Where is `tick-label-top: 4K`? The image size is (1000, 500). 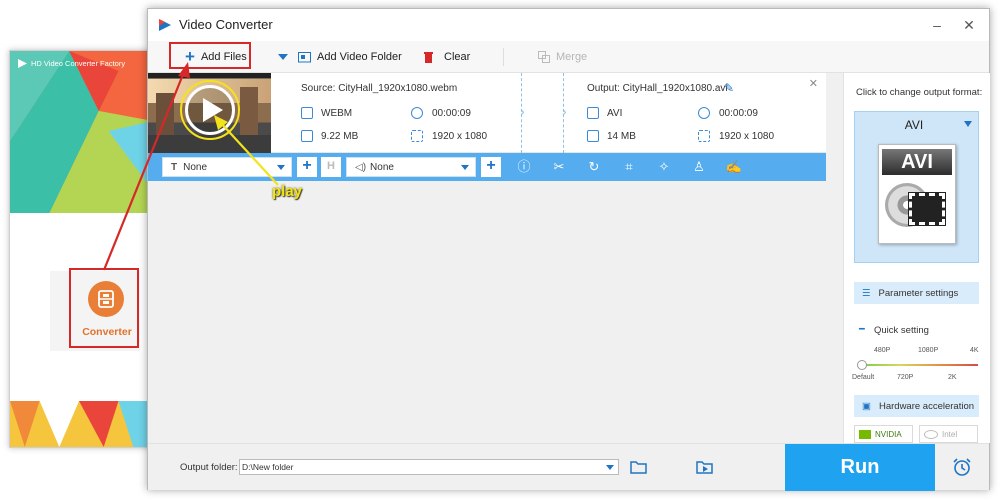 tick-label-top: 4K is located at coordinates (974, 350).